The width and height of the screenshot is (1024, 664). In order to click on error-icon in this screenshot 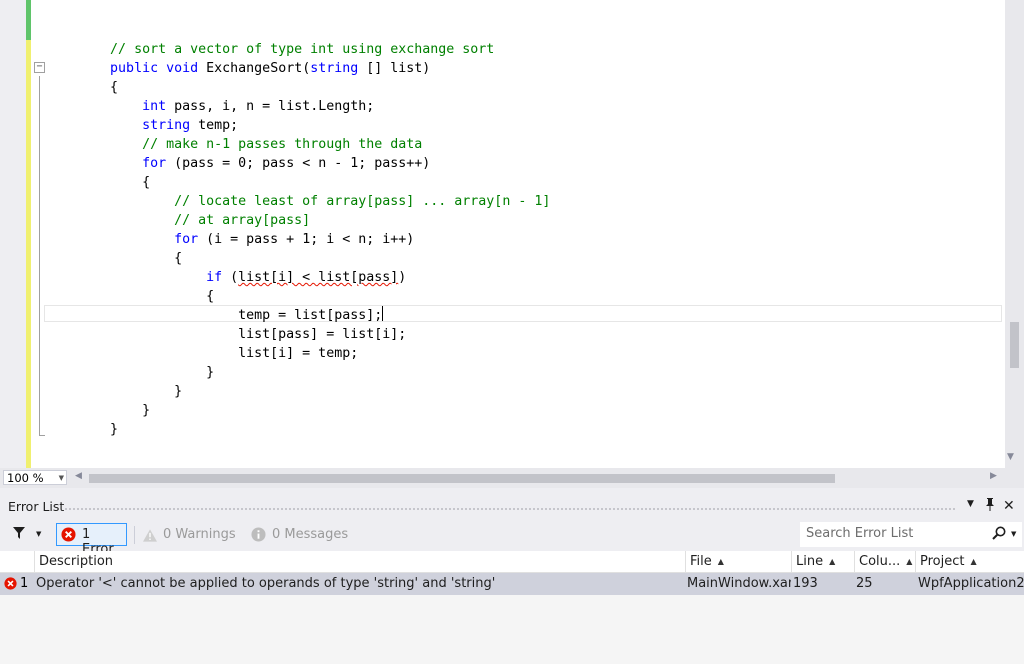, I will do `click(10, 583)`.